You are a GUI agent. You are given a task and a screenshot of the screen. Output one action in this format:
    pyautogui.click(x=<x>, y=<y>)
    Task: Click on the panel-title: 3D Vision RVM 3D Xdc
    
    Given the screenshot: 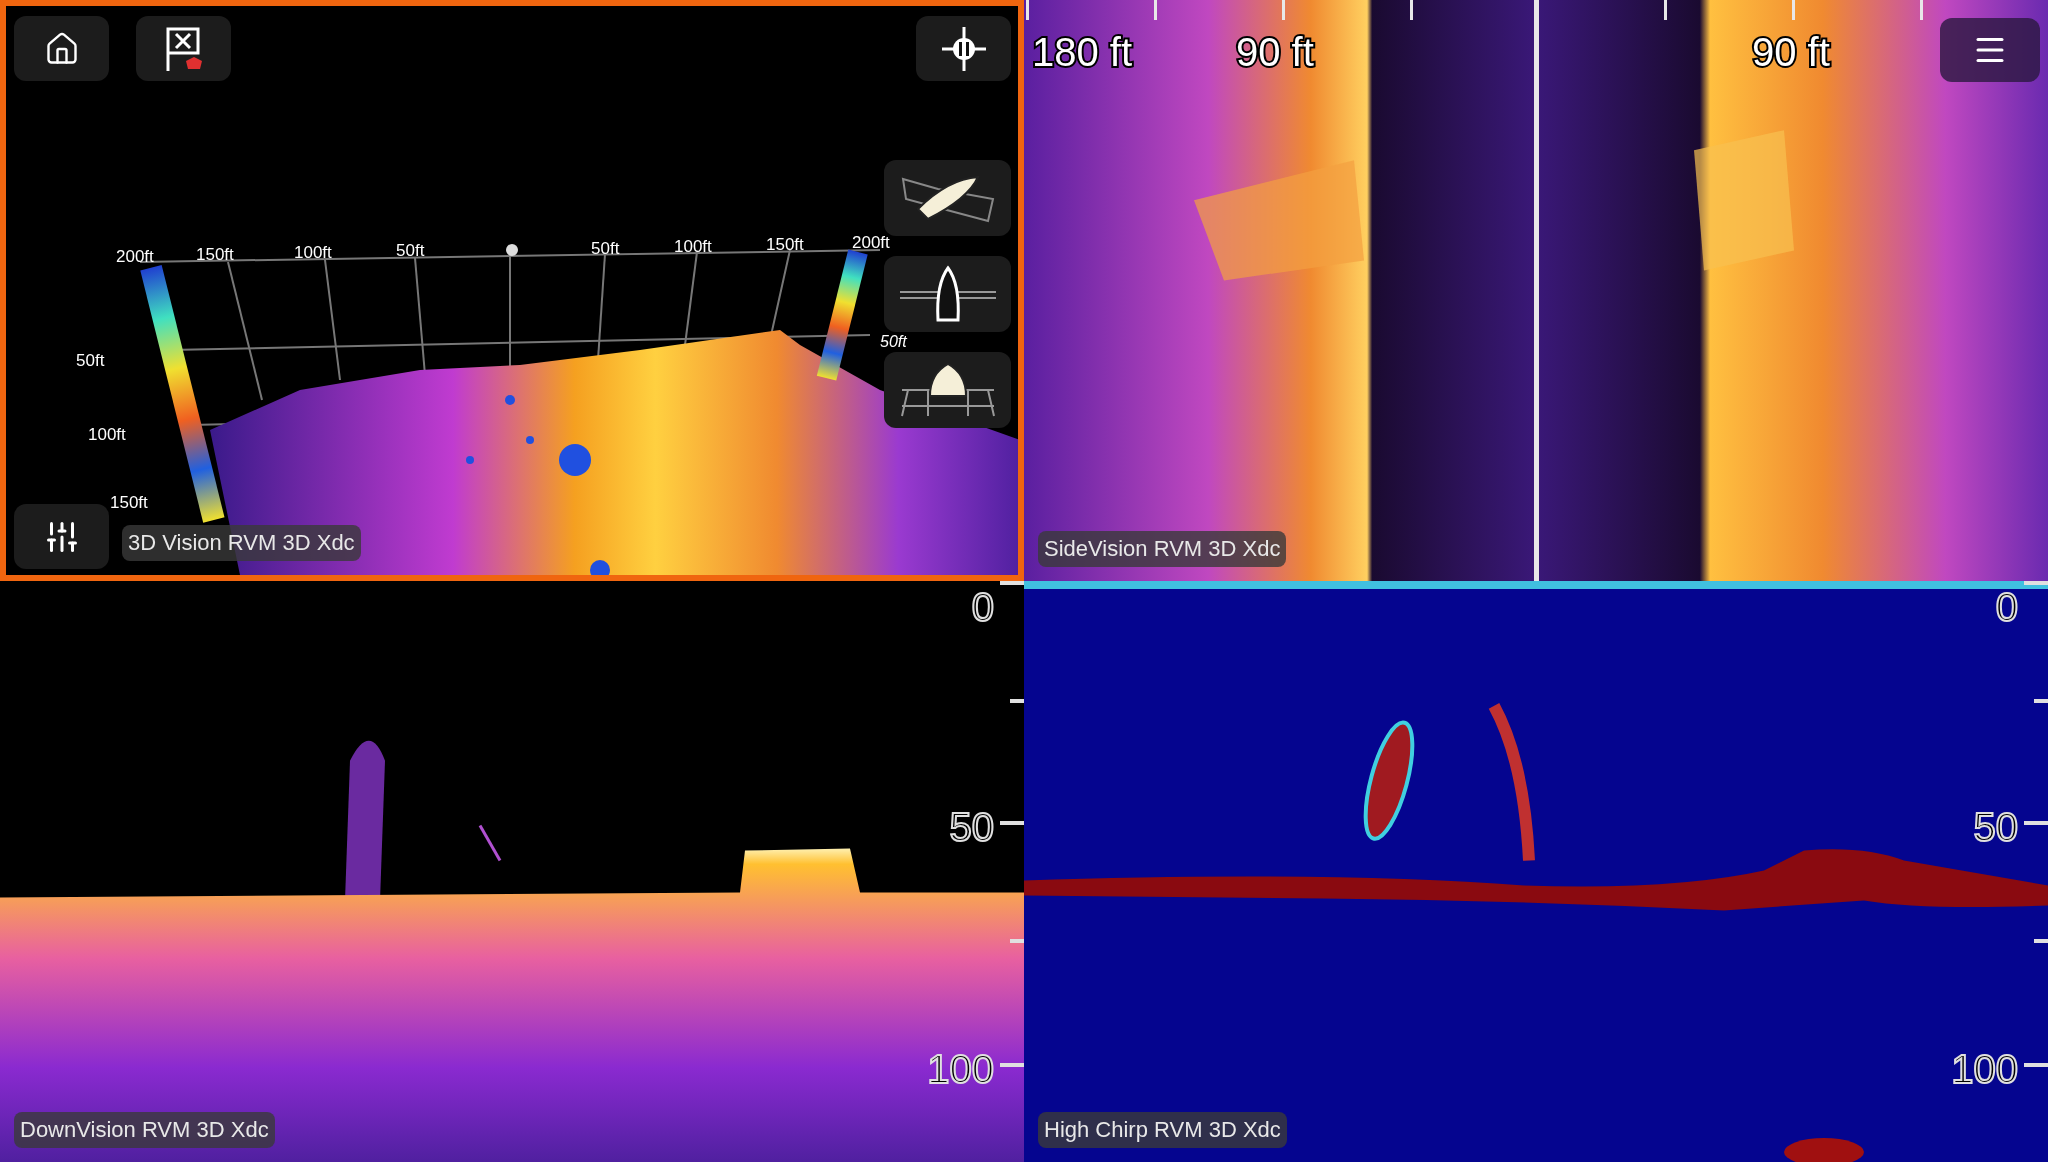 What is the action you would take?
    pyautogui.click(x=241, y=543)
    